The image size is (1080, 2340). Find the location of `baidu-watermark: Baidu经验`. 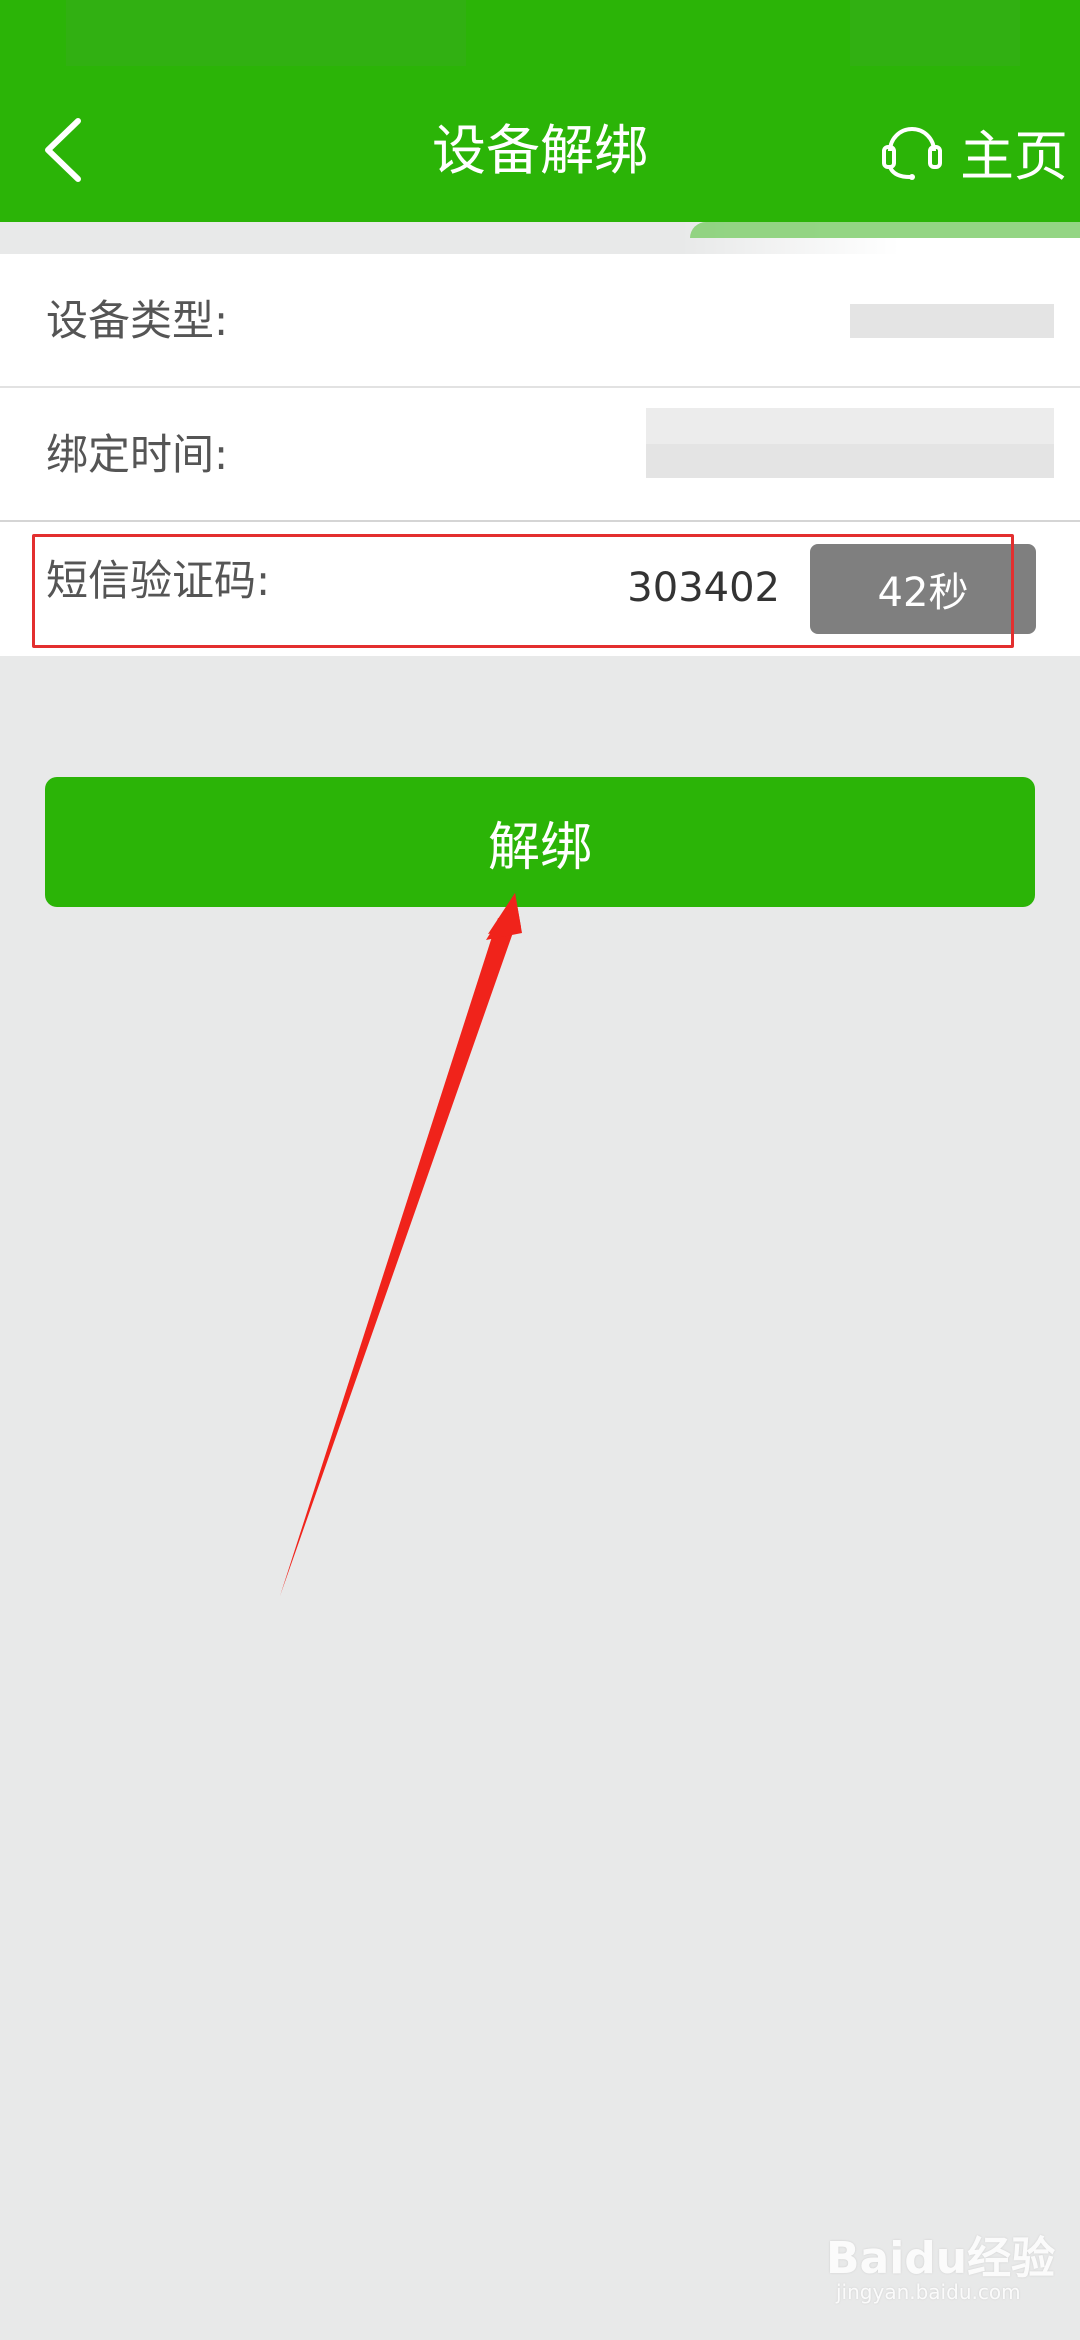

baidu-watermark: Baidu经验 is located at coordinates (941, 2258).